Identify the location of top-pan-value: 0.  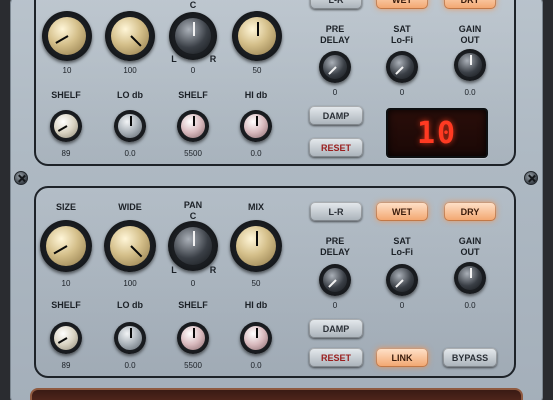
(193, 70).